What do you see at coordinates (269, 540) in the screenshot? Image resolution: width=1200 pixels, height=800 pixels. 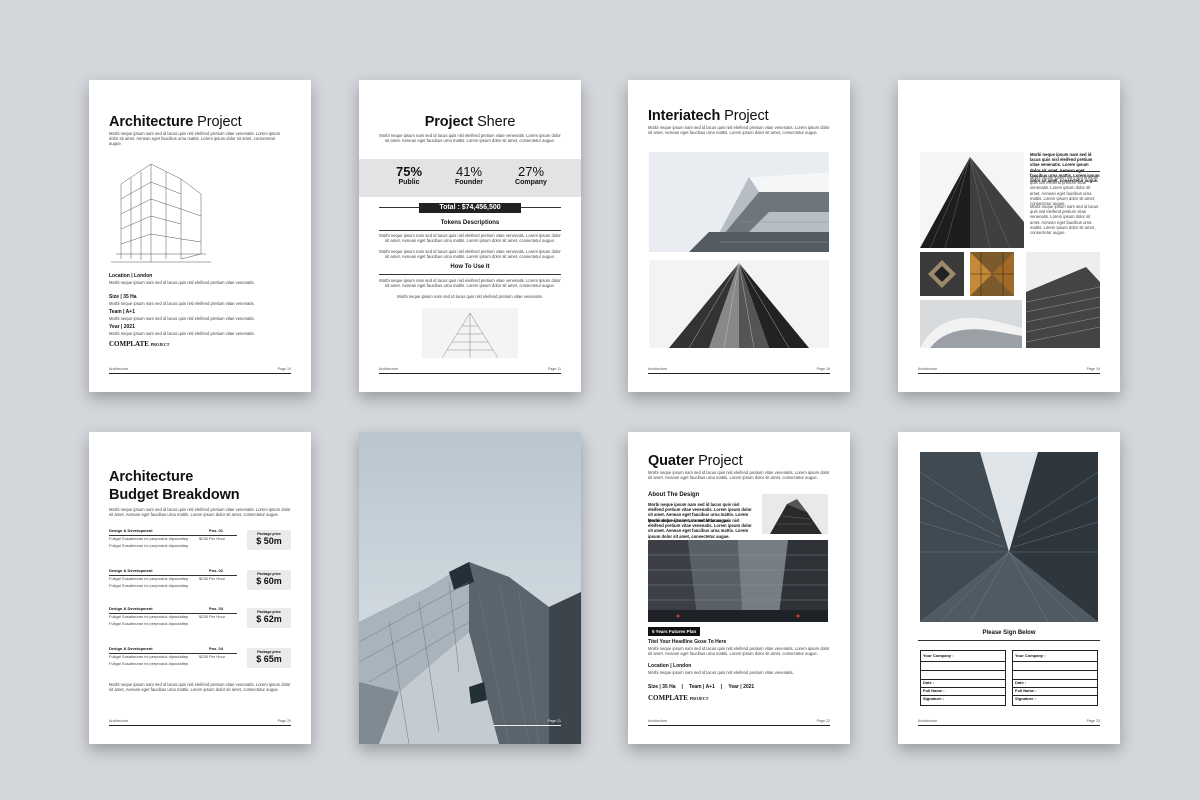 I see `price-box: Package price $ 50m` at bounding box center [269, 540].